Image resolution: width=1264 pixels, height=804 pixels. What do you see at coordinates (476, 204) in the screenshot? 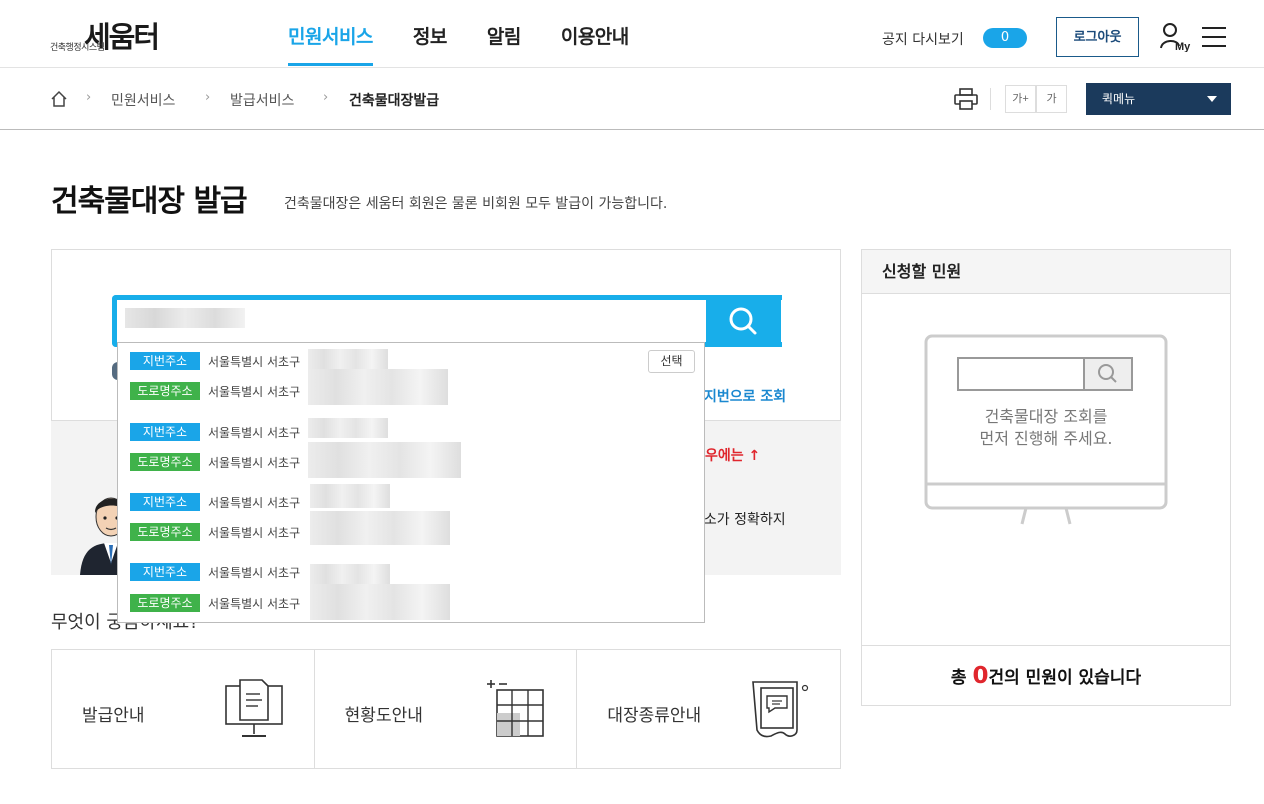
I see `page-description: 건축물대장은 세움터 회원은 물론 비회원 모두 발급이 가능합니다.` at bounding box center [476, 204].